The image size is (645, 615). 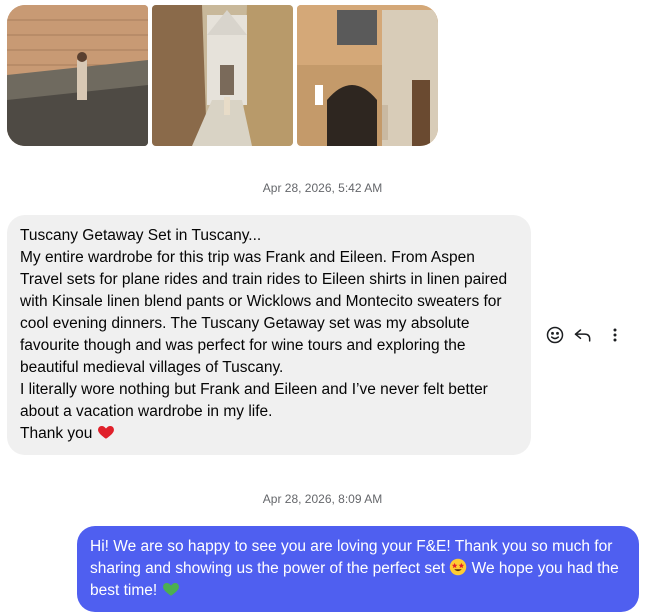 What do you see at coordinates (555, 335) in the screenshot?
I see `smiley-icon` at bounding box center [555, 335].